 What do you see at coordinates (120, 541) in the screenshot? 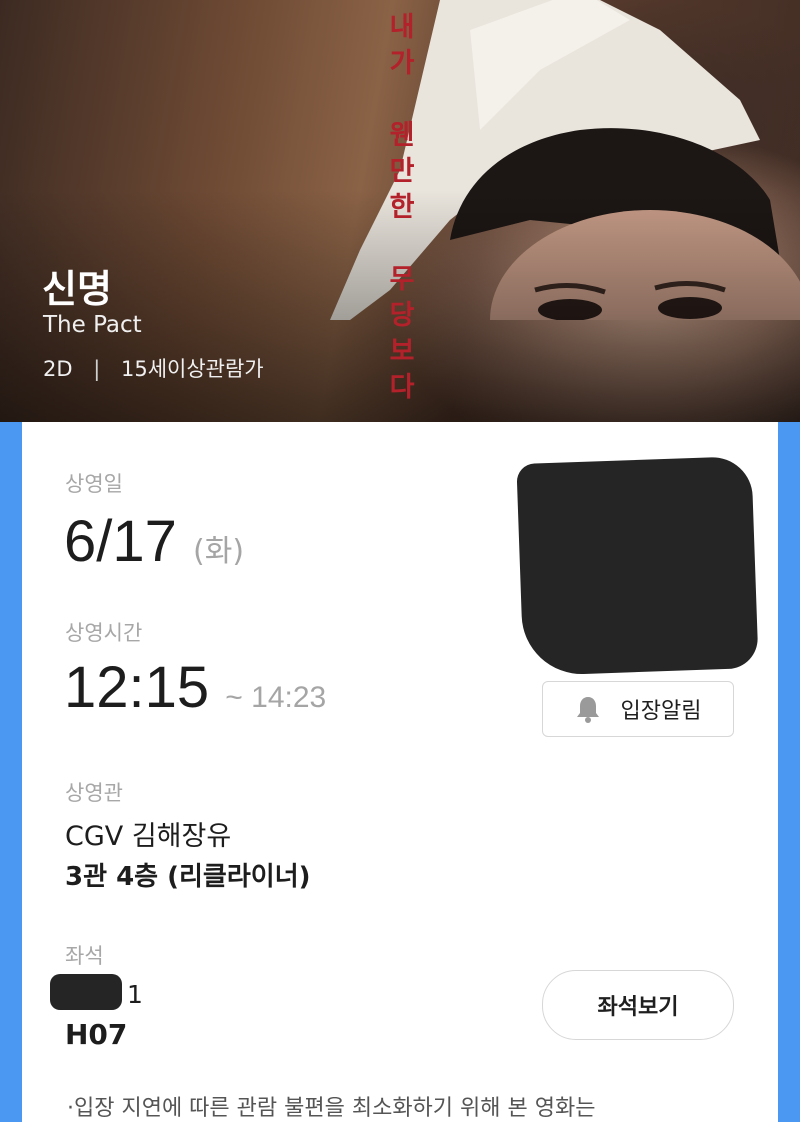
I see `date-value: 6/17` at bounding box center [120, 541].